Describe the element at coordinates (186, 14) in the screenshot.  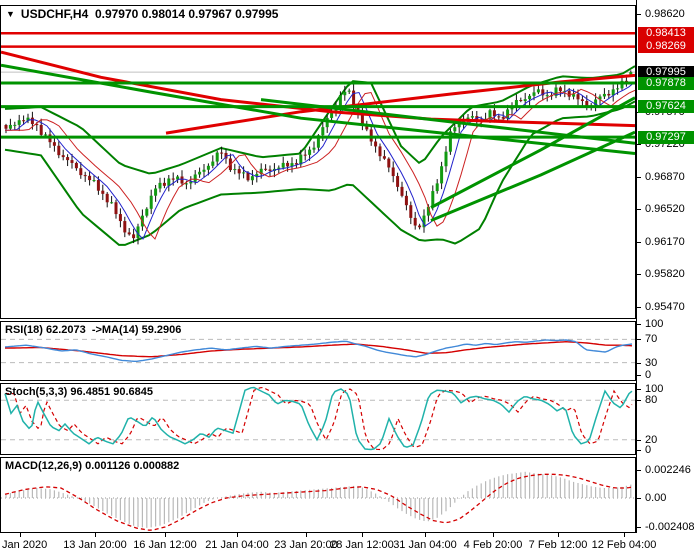
I see `ohlc-values: 0.97970 0.98014 0.97967 0.97995` at that location.